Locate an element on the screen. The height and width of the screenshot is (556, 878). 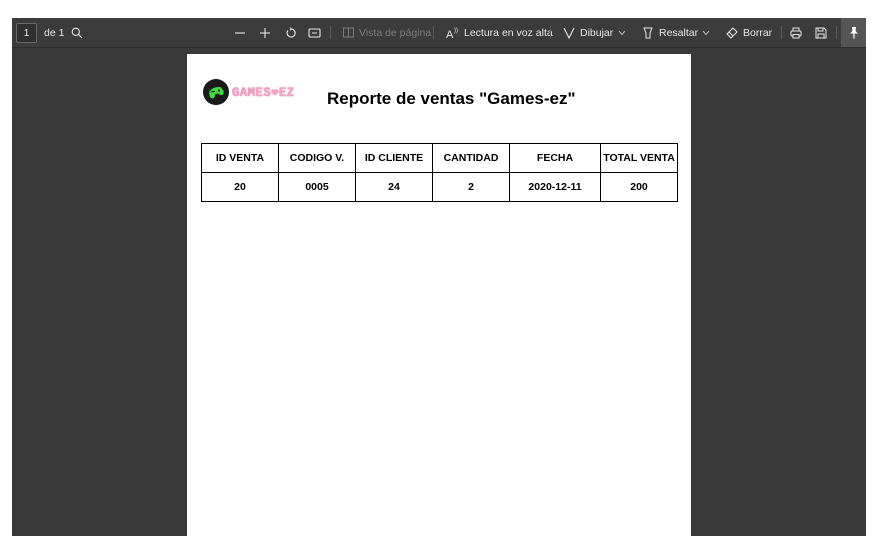
gamepad-icon is located at coordinates (216, 92).